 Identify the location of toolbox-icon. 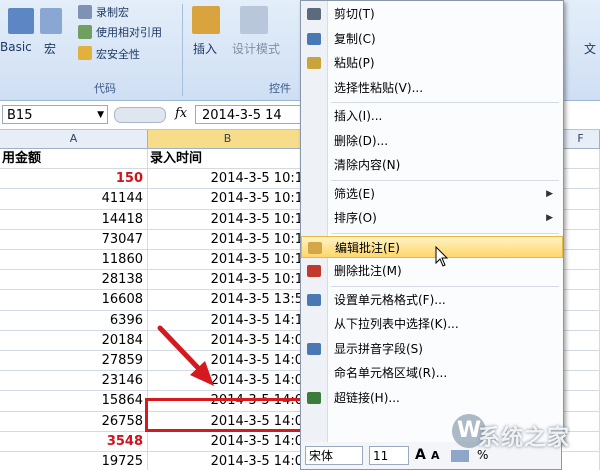
(206, 20).